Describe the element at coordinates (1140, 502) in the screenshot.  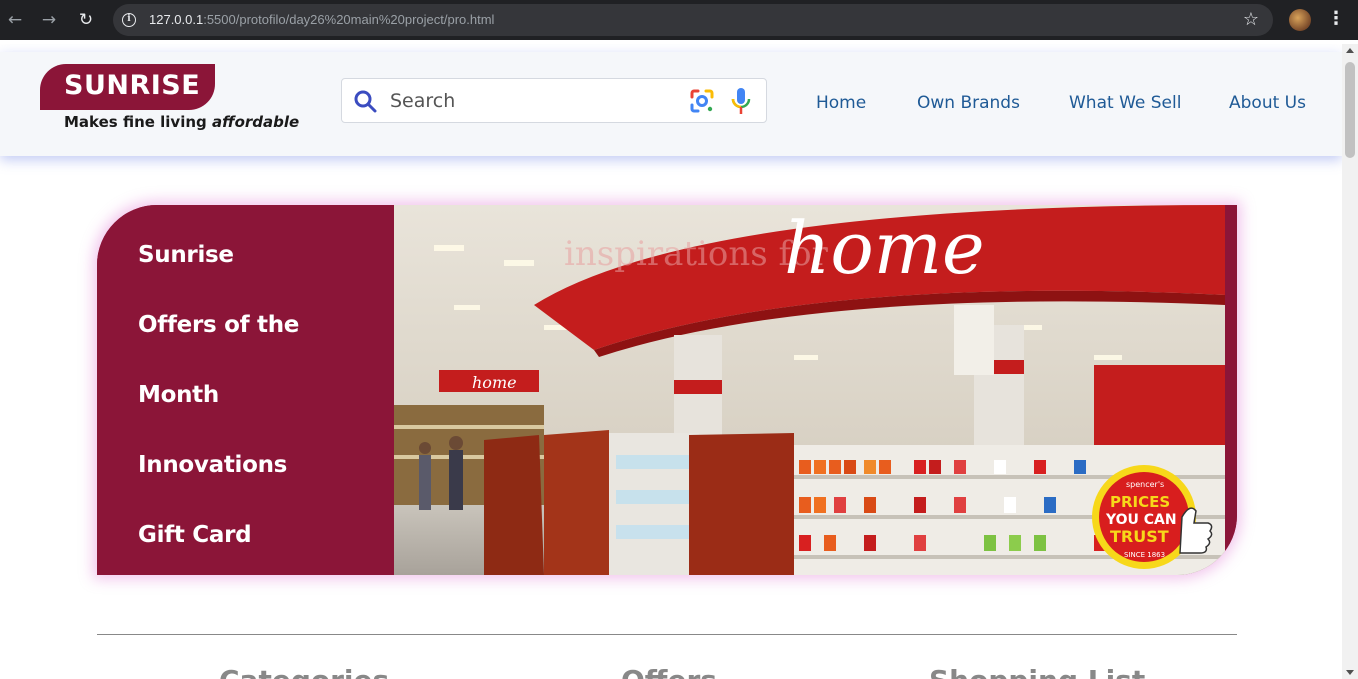
I see `svg-text: PRICES` at that location.